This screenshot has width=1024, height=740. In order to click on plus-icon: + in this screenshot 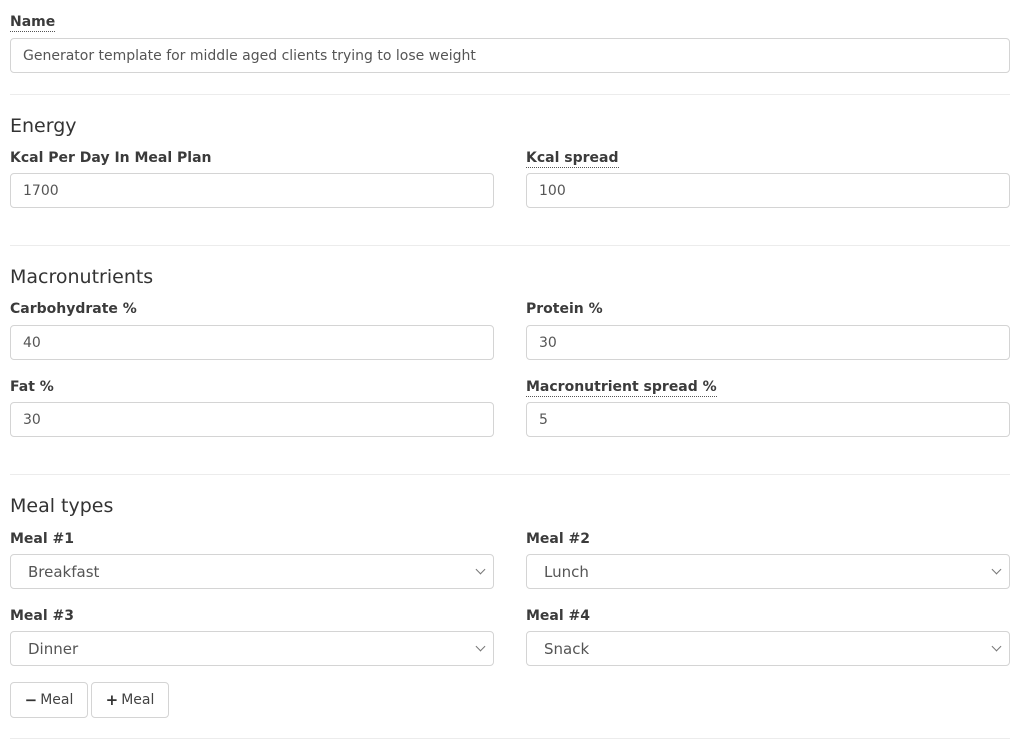, I will do `click(112, 700)`.